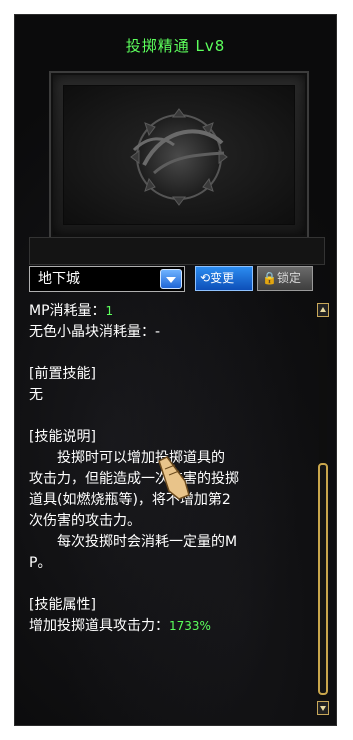  What do you see at coordinates (95, 332) in the screenshot?
I see `crystal-cost: 无色小晶块消耗量：-` at bounding box center [95, 332].